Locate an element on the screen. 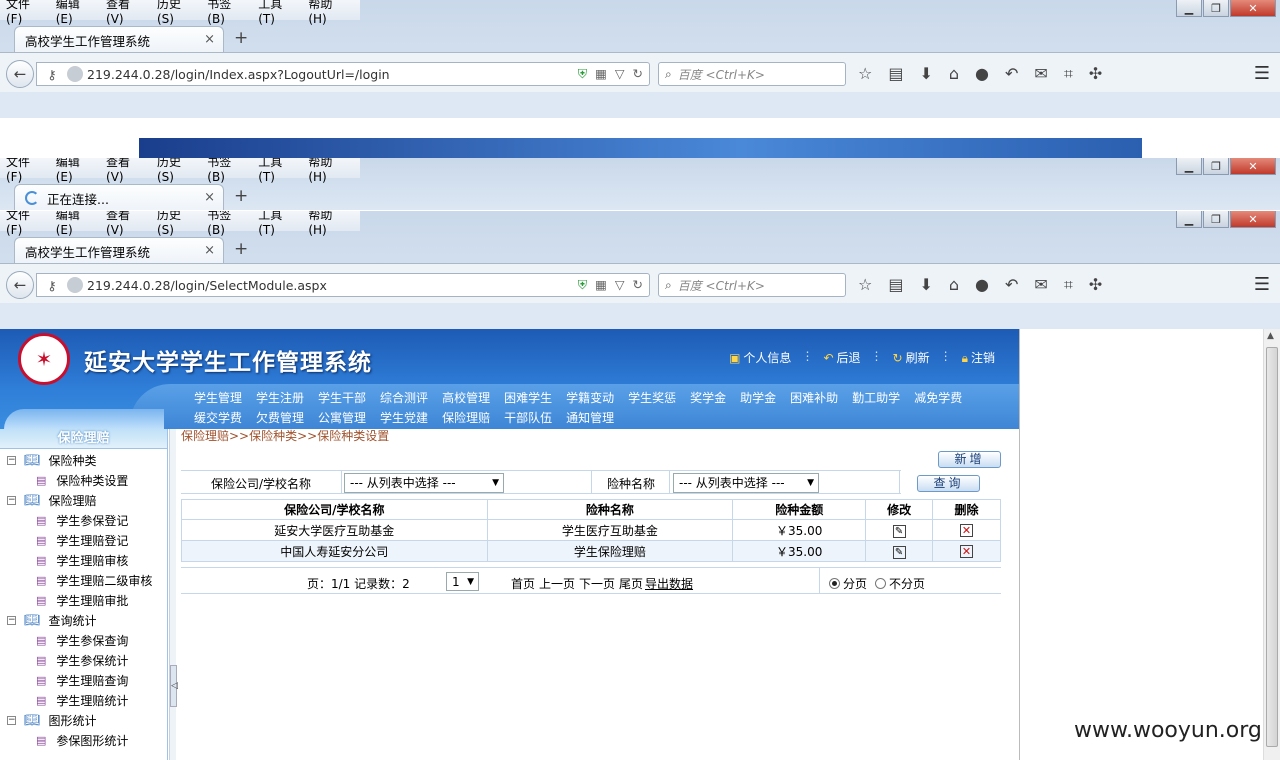 The image size is (1280, 760). module-item: 学生管理 is located at coordinates (218, 397).